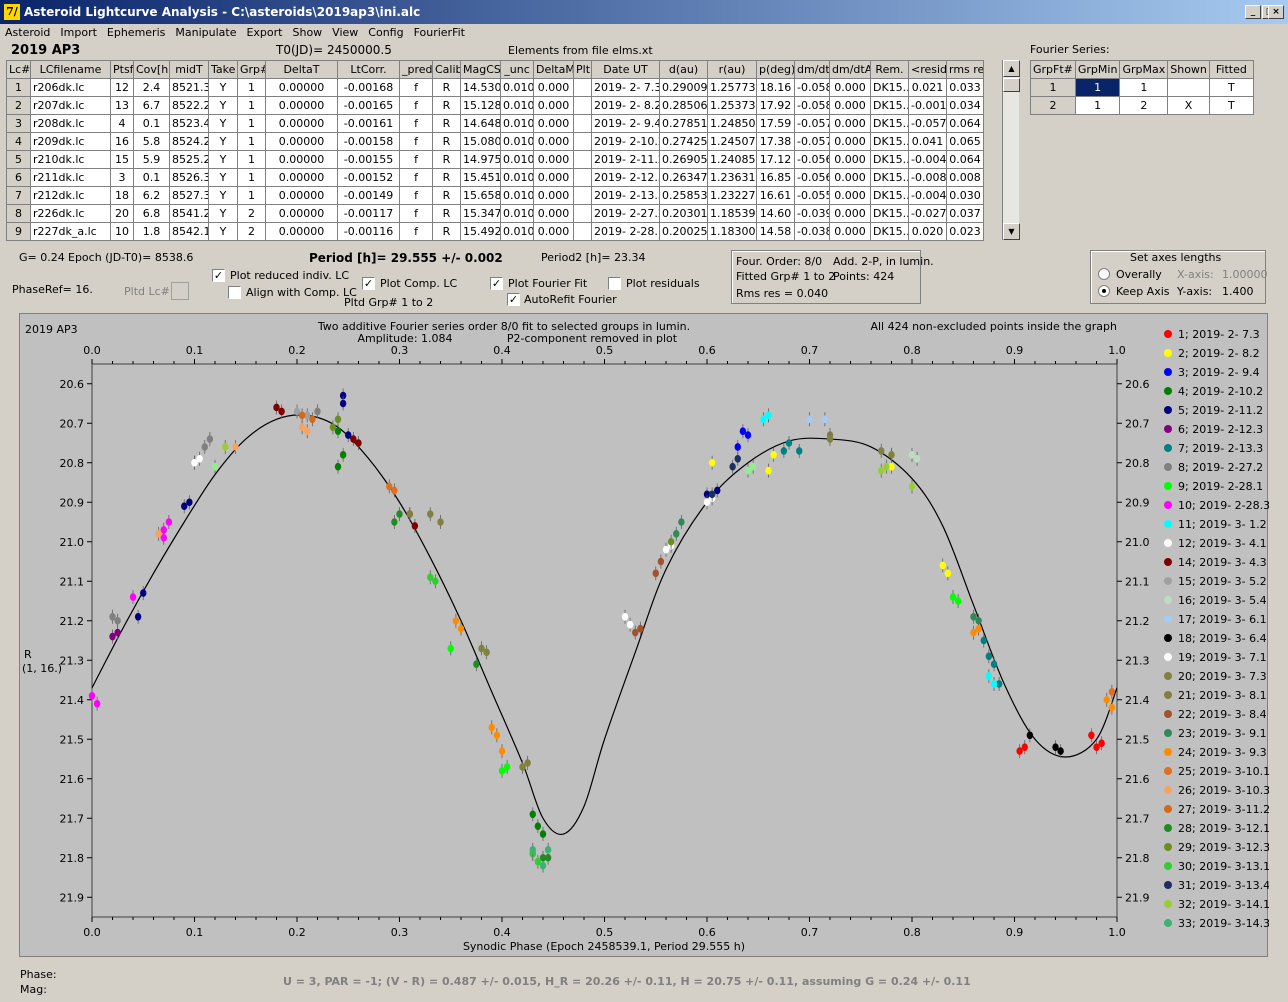  Describe the element at coordinates (517, 69) in the screenshot. I see `col-header: _unc` at that location.